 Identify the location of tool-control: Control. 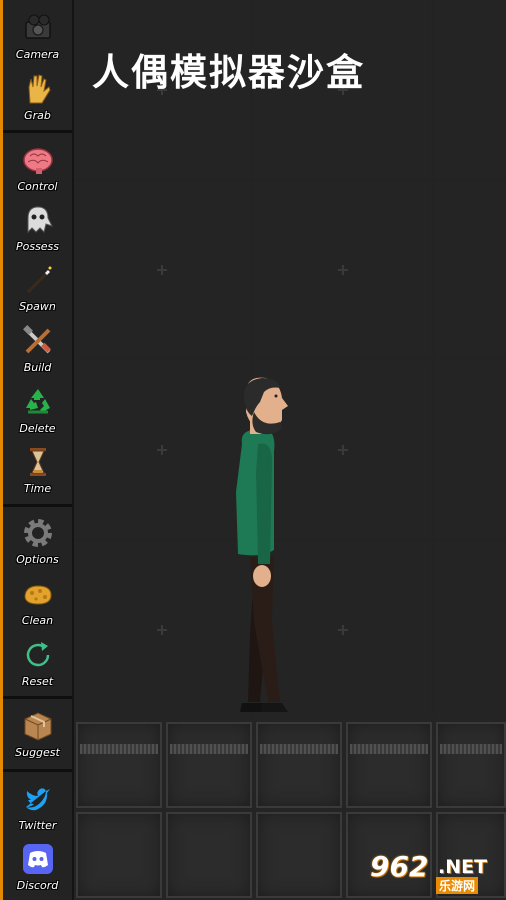
(37, 170).